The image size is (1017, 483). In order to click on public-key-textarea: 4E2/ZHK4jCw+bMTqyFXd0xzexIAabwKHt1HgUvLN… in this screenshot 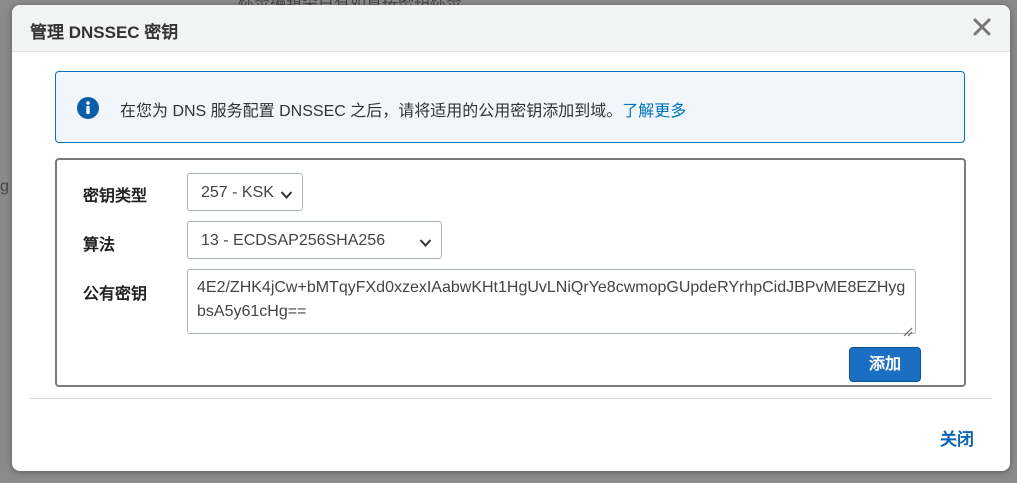, I will do `click(551, 303)`.